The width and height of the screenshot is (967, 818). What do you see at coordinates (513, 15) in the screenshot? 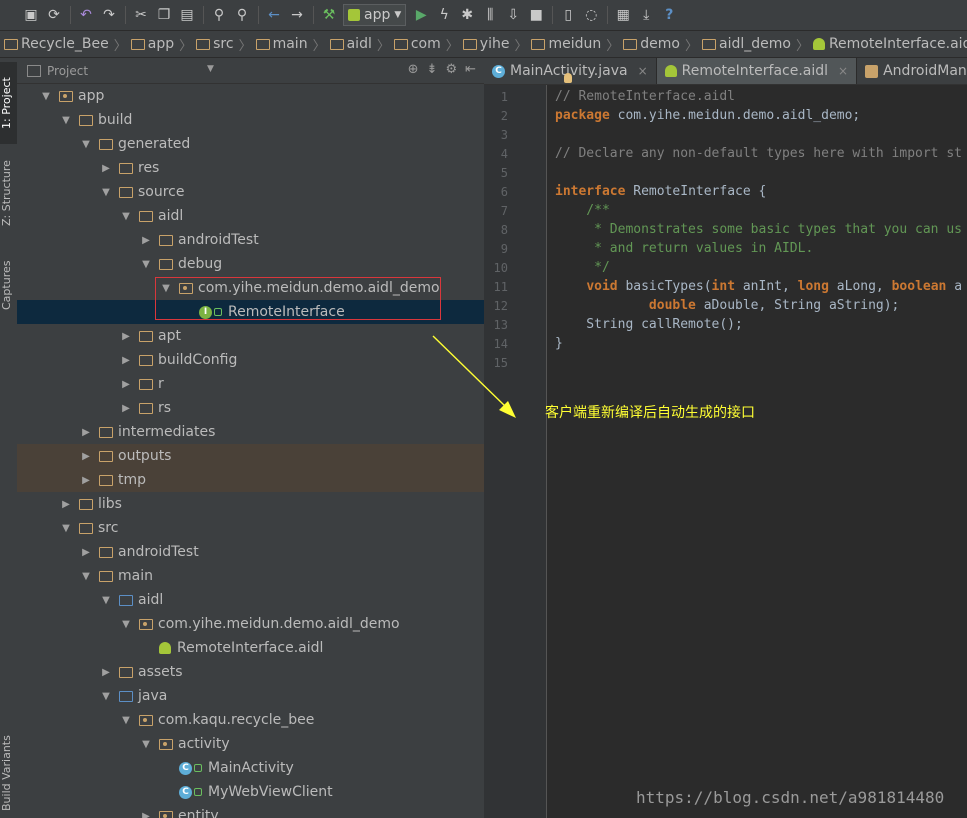
I see `attach-debugger-icon: ⇩` at bounding box center [513, 15].